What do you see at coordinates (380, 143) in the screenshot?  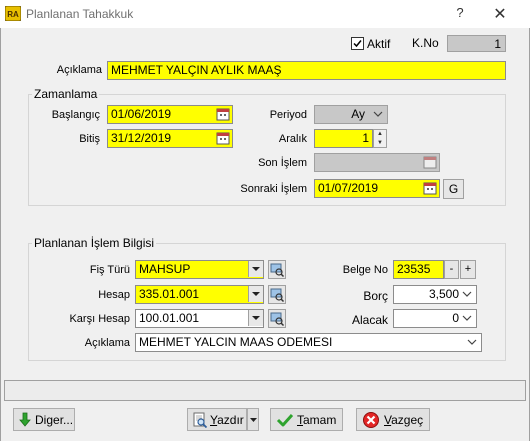 I see `spin-down-icon: ▼` at bounding box center [380, 143].